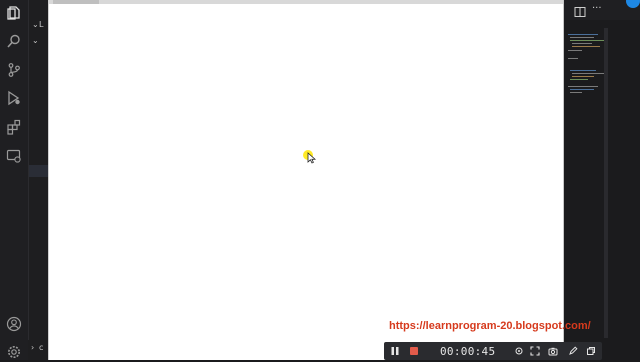  I want to click on camera-icon, so click(553, 351).